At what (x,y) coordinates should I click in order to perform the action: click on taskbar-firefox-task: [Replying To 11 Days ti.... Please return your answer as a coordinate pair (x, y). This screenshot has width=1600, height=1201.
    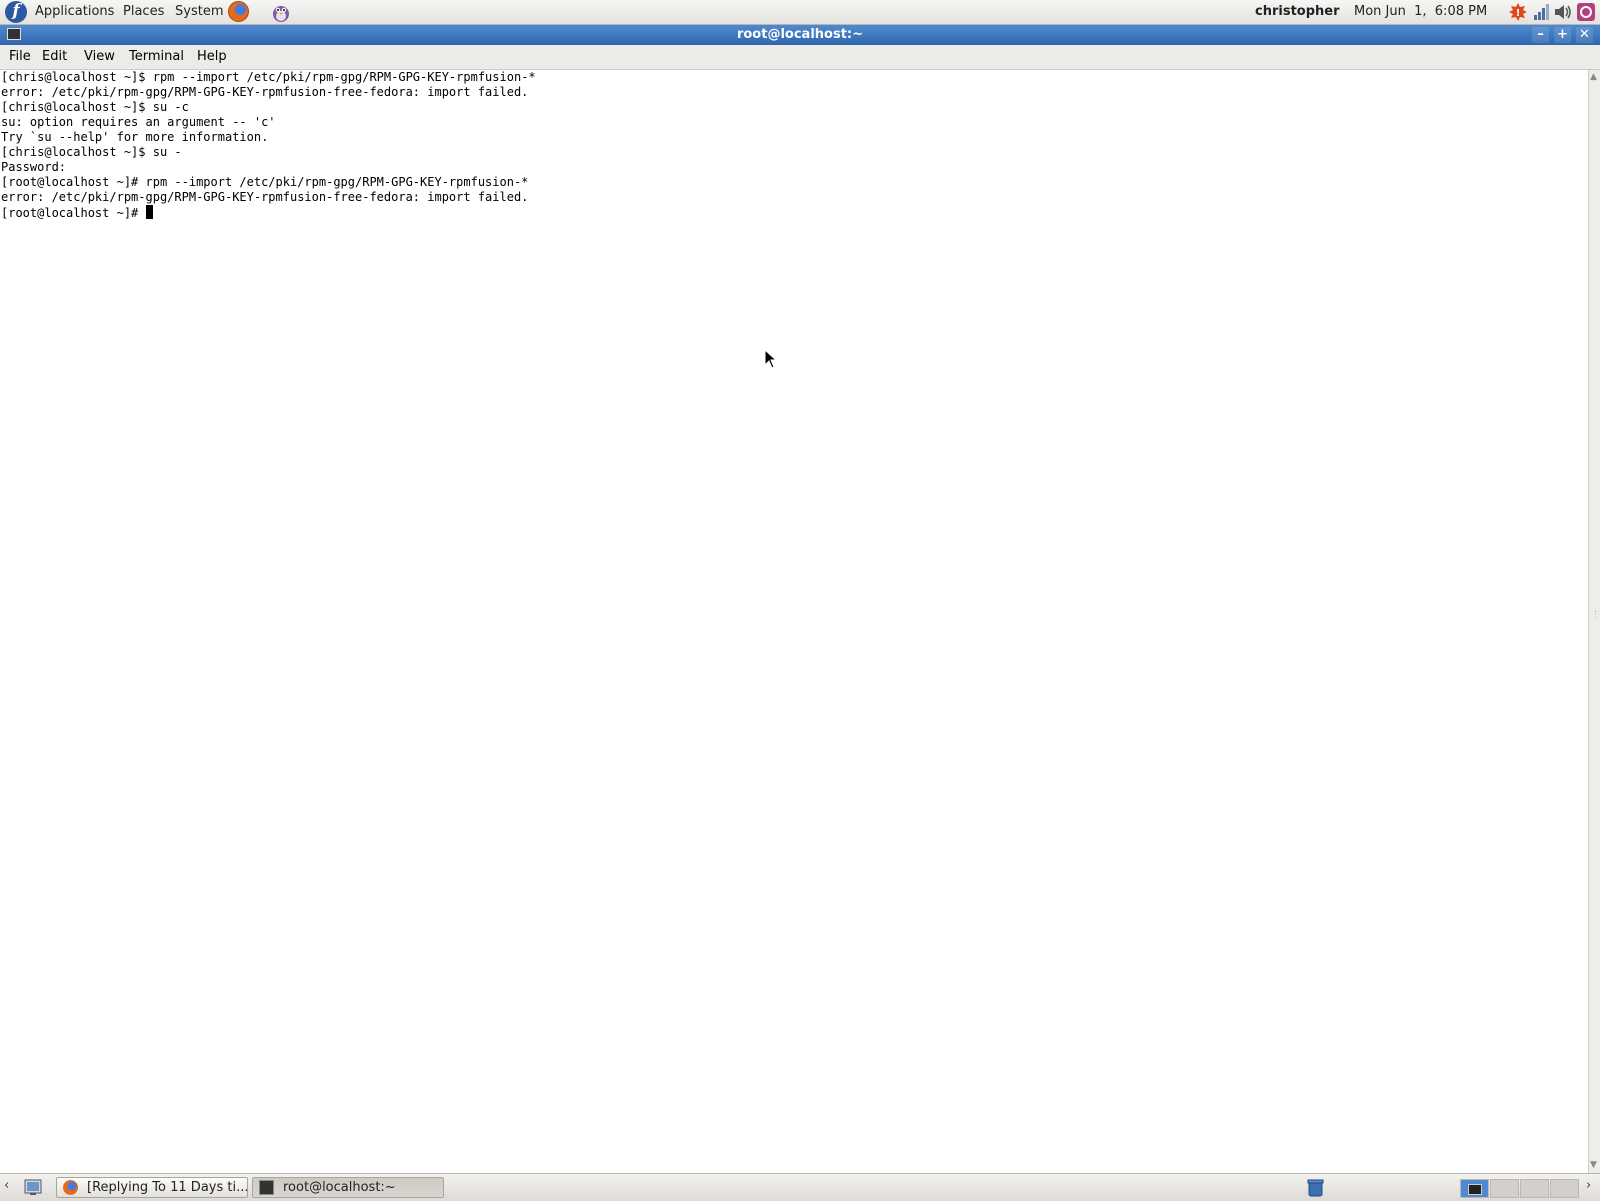
    Looking at the image, I should click on (152, 1187).